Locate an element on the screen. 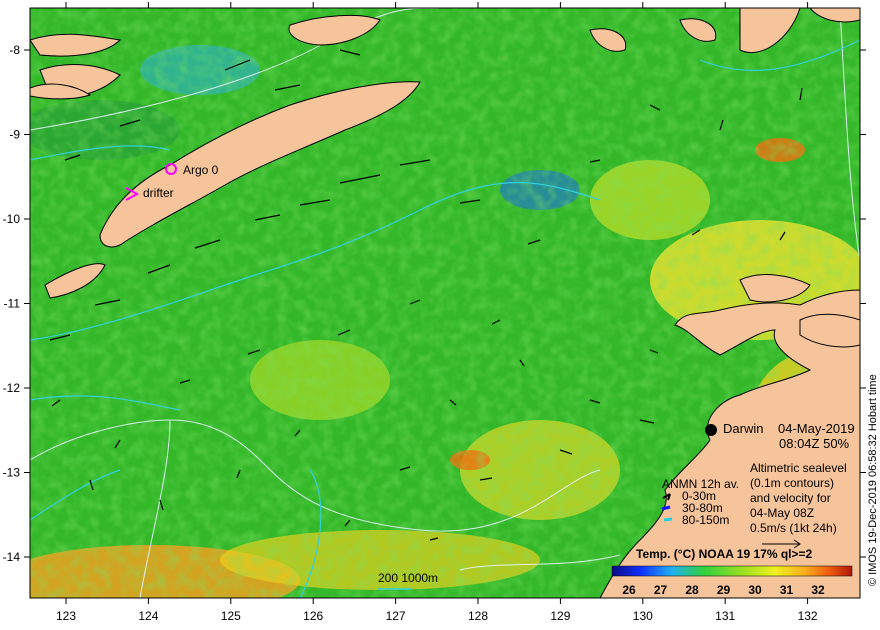 Image resolution: width=880 pixels, height=630 pixels. side-credit: © IMOS 19-Dec-2019 06:58:32 Hobart time is located at coordinates (873, 480).